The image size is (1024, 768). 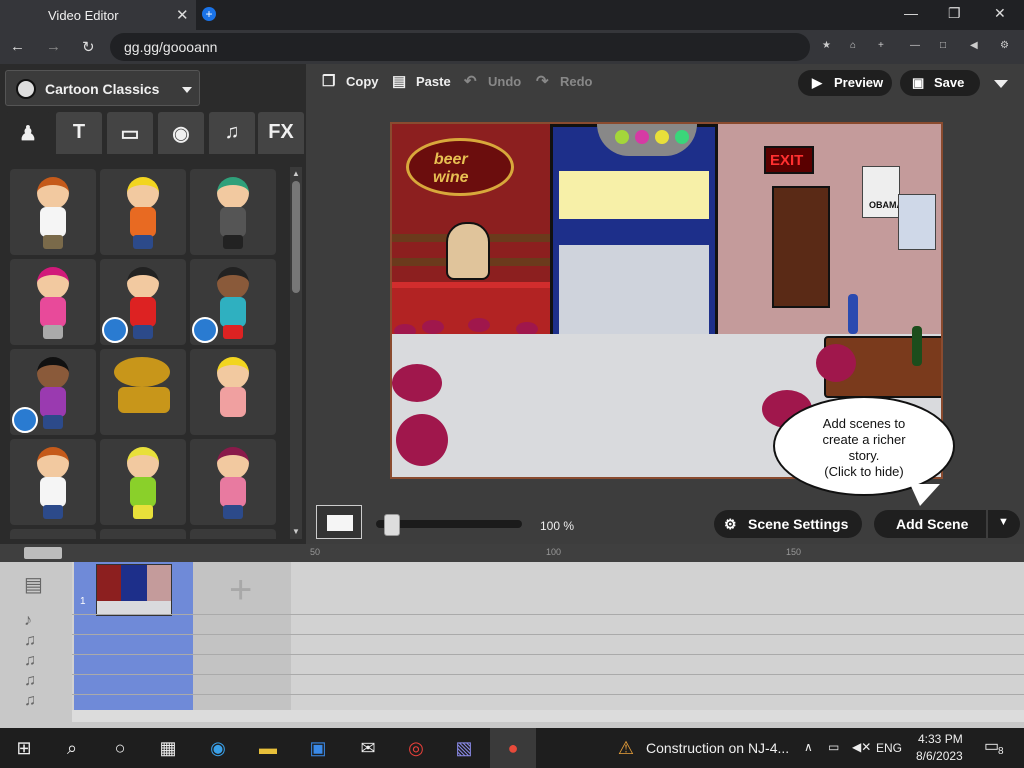 What do you see at coordinates (17, 46) in the screenshot?
I see `back-icon: ←` at bounding box center [17, 46].